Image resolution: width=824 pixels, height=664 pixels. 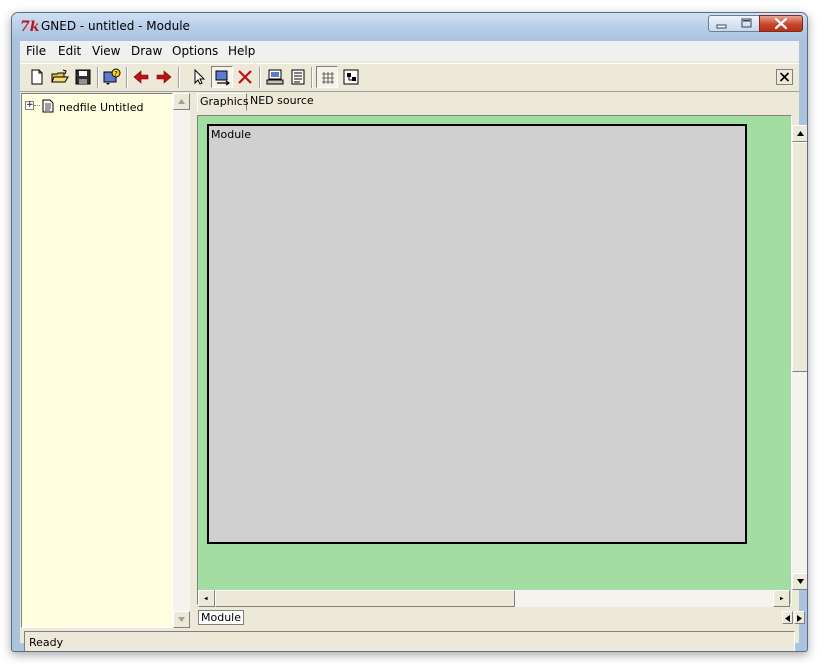 I want to click on scroll-left-button, so click(x=206, y=598).